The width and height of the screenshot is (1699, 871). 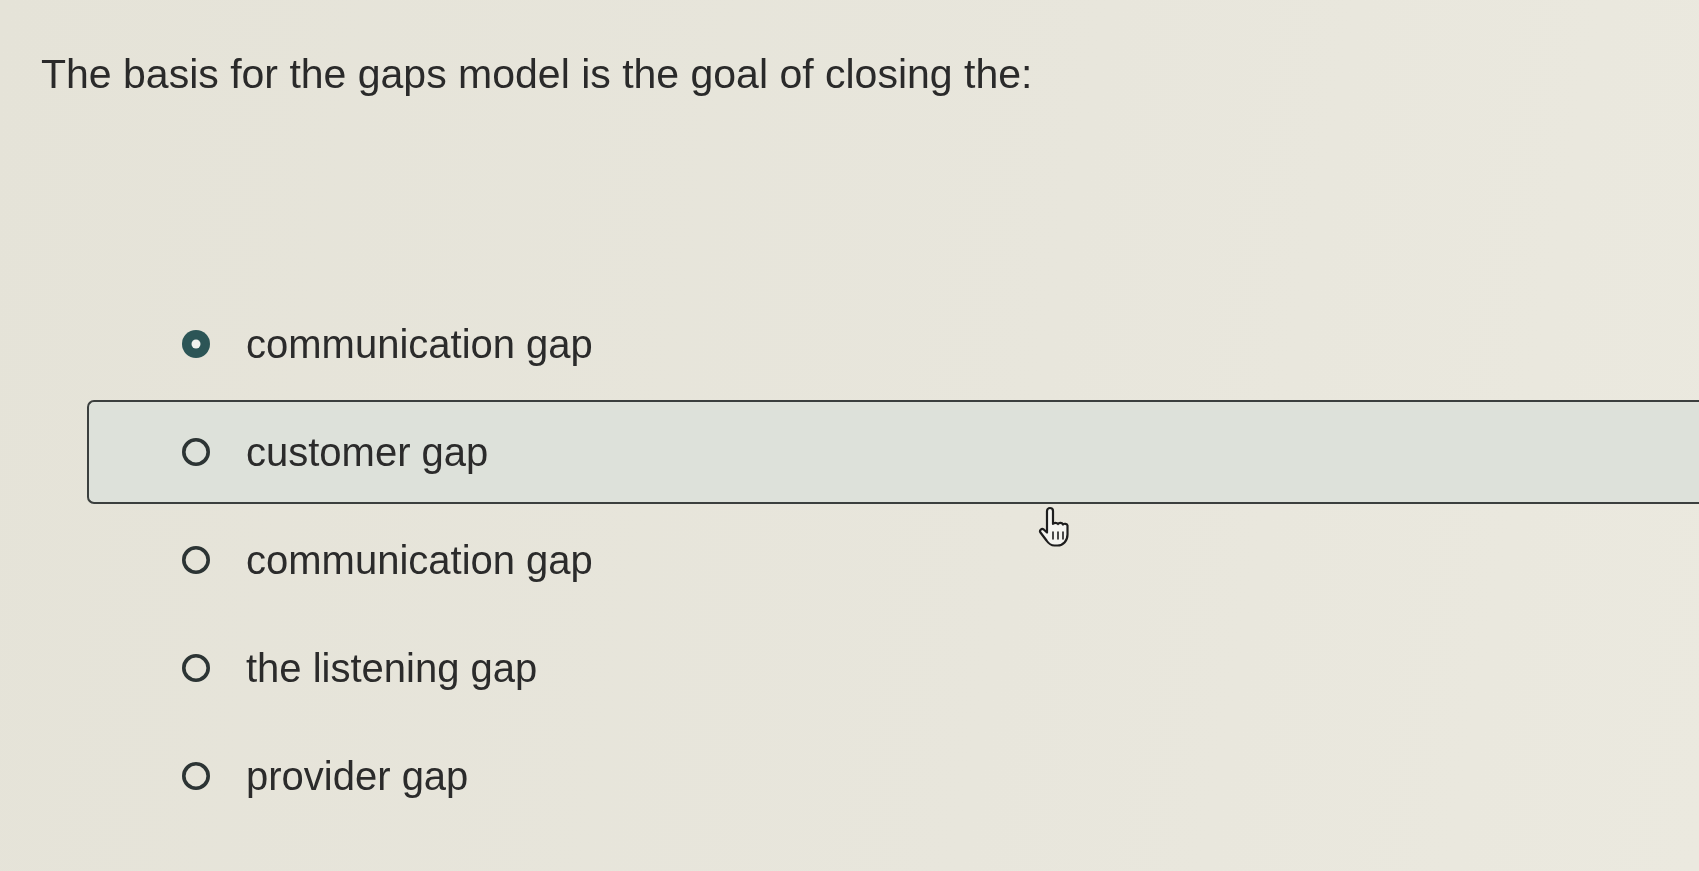 I want to click on option-label: the listening gap, so click(x=392, y=668).